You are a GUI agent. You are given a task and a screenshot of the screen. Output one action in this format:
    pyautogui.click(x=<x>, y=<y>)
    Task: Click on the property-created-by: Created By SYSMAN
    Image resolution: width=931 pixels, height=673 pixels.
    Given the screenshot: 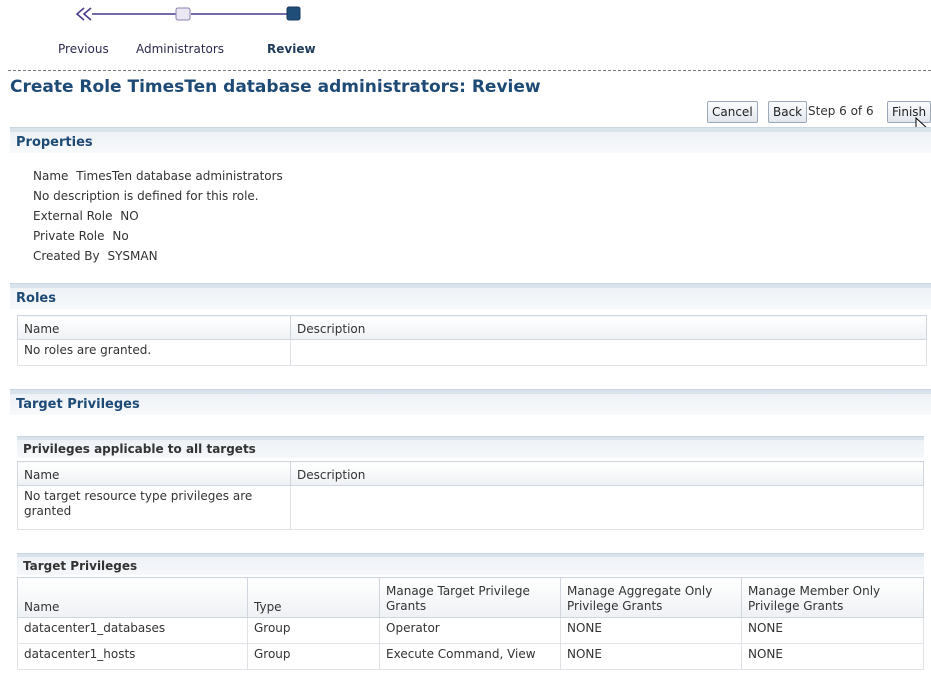 What is the action you would take?
    pyautogui.click(x=95, y=256)
    